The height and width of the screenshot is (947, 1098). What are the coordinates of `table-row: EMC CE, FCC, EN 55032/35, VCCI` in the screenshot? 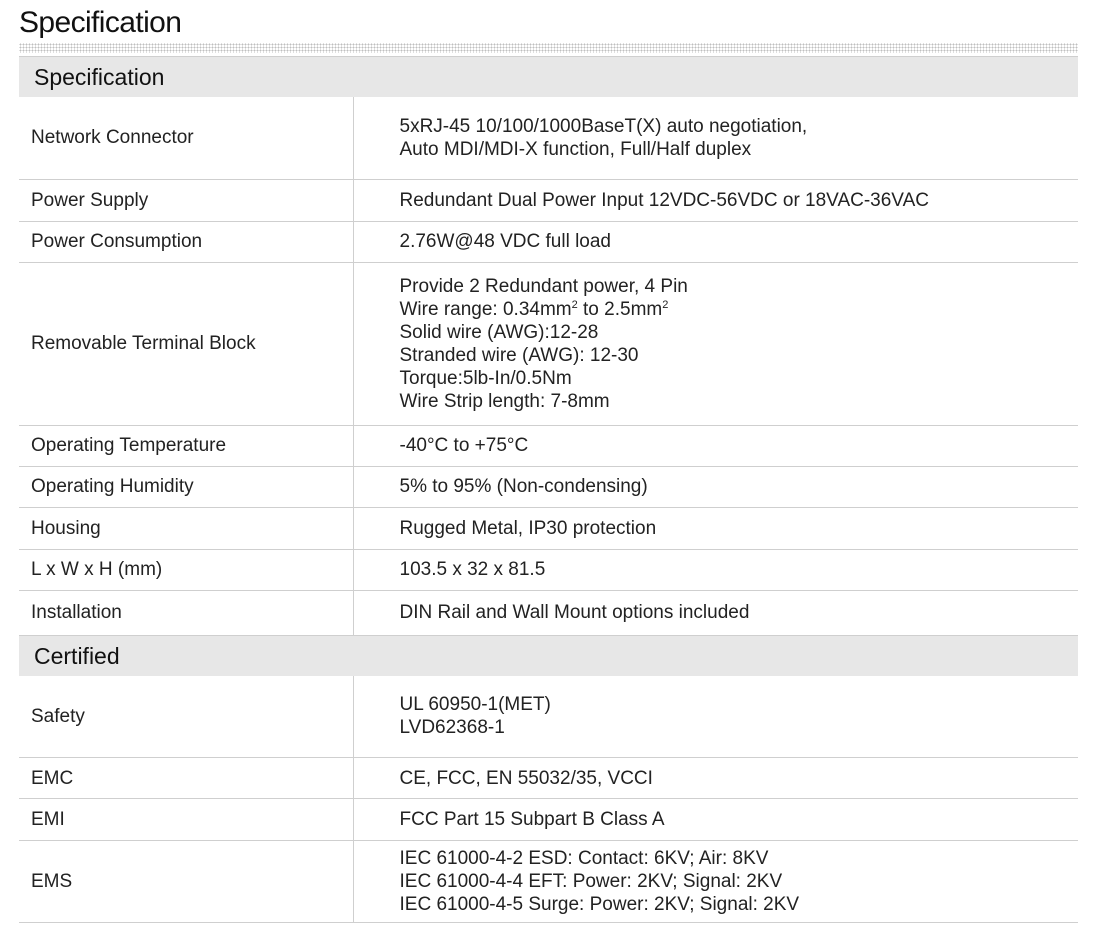 It's located at (549, 778).